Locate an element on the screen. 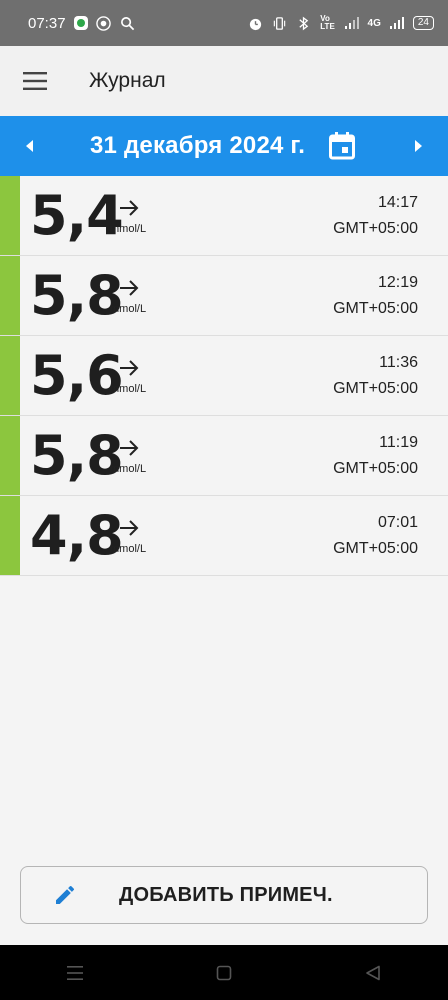 Image resolution: width=448 pixels, height=1000 pixels. signal-icon is located at coordinates (352, 23).